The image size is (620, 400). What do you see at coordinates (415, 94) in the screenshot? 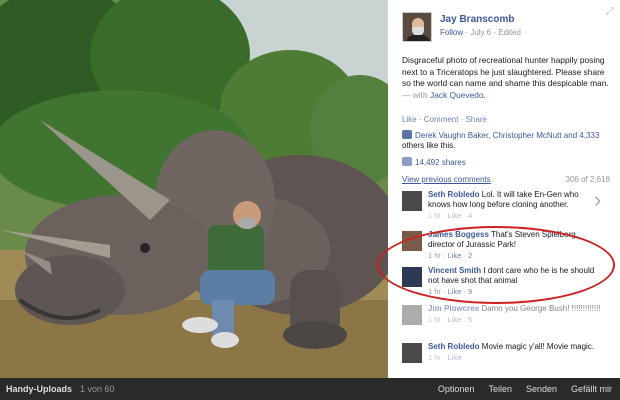
I see `with-prefix: — with` at bounding box center [415, 94].